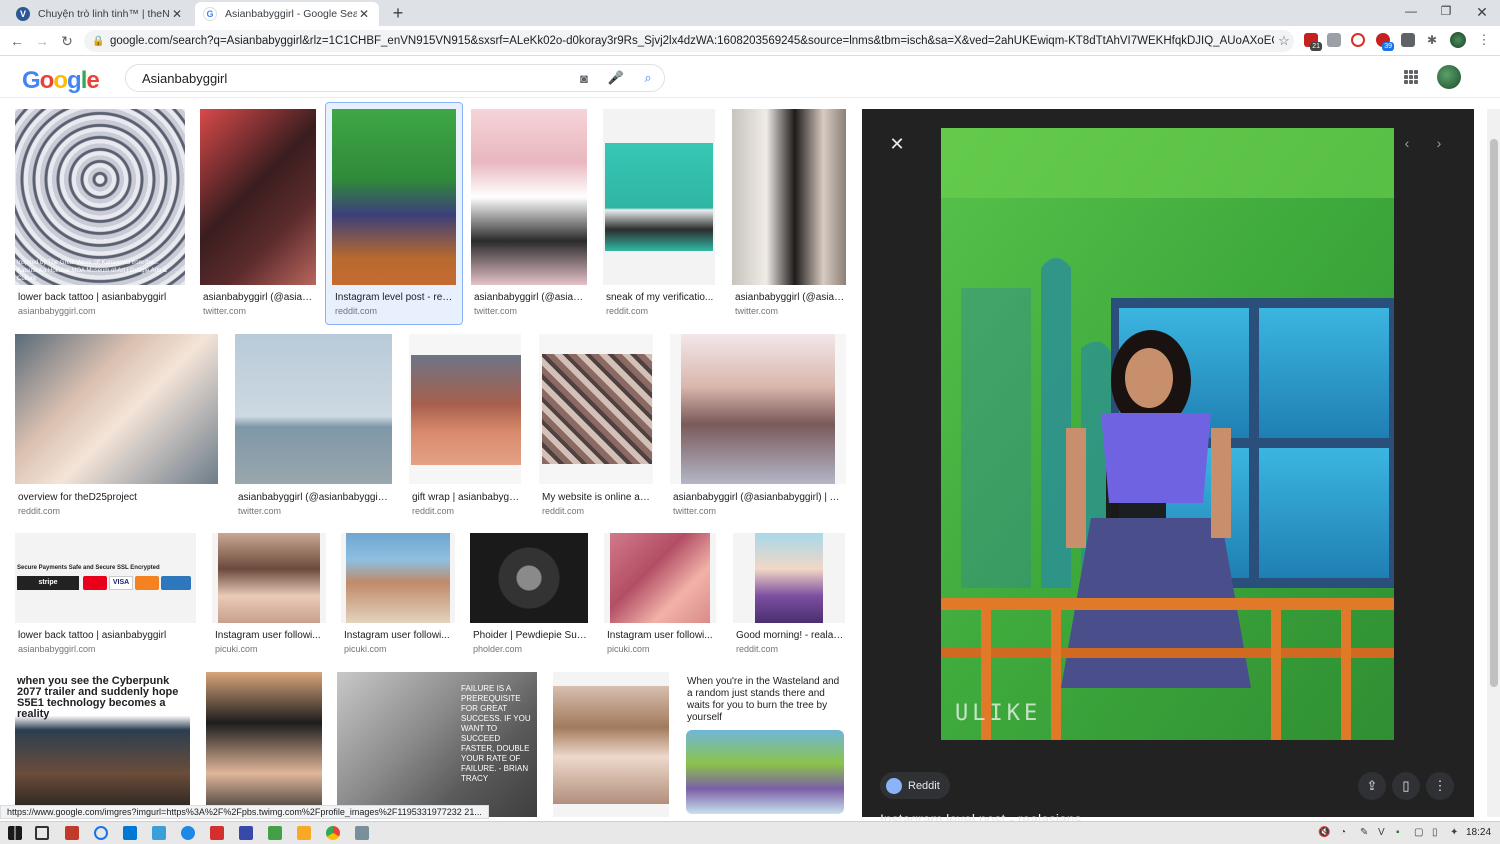 The height and width of the screenshot is (844, 1500). Describe the element at coordinates (597, 427) in the screenshot. I see `result-tile: My website is online an... reddit.com` at that location.